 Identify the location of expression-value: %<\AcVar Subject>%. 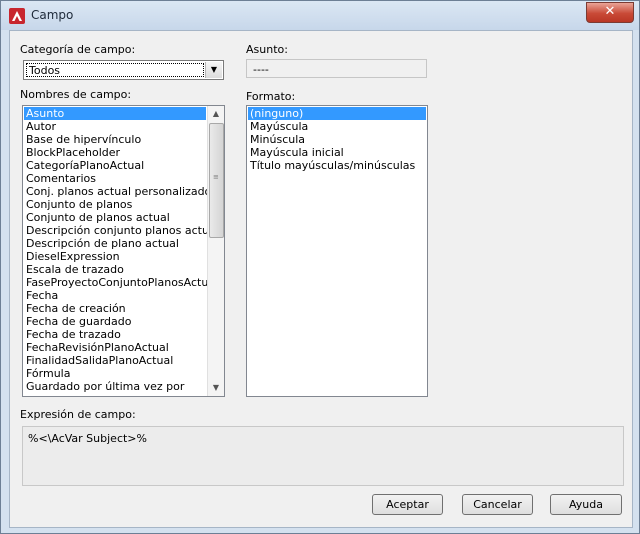
(87, 438).